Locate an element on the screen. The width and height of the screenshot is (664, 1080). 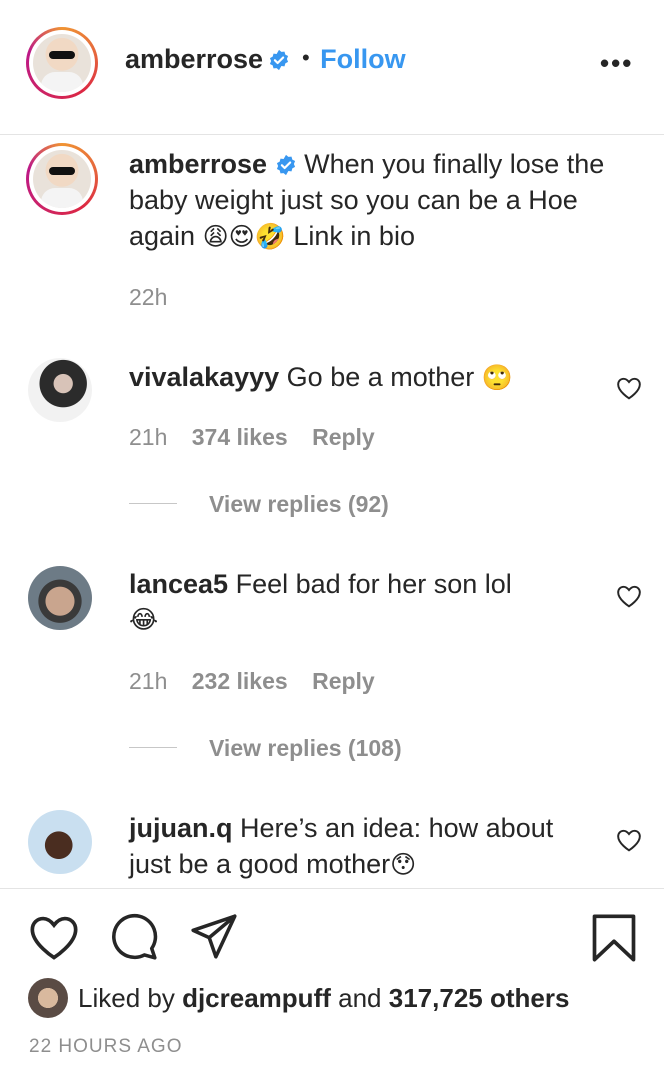
comment-username: vivalakayyy is located at coordinates (204, 377).